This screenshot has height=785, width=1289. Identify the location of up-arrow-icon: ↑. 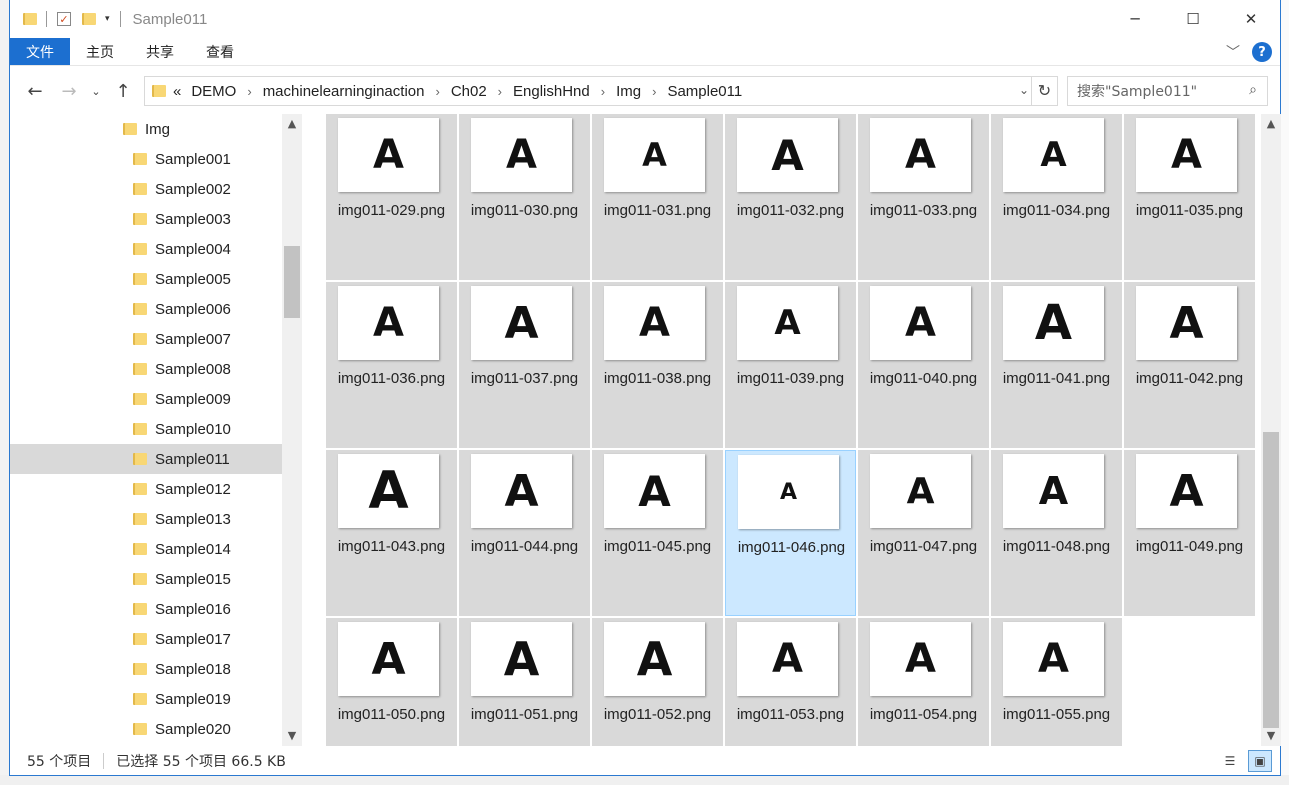
(123, 91).